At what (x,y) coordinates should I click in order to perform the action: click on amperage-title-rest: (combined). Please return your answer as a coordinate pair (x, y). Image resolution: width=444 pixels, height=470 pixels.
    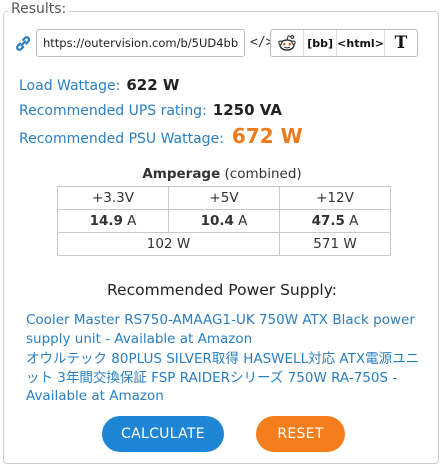
    Looking at the image, I should click on (261, 174).